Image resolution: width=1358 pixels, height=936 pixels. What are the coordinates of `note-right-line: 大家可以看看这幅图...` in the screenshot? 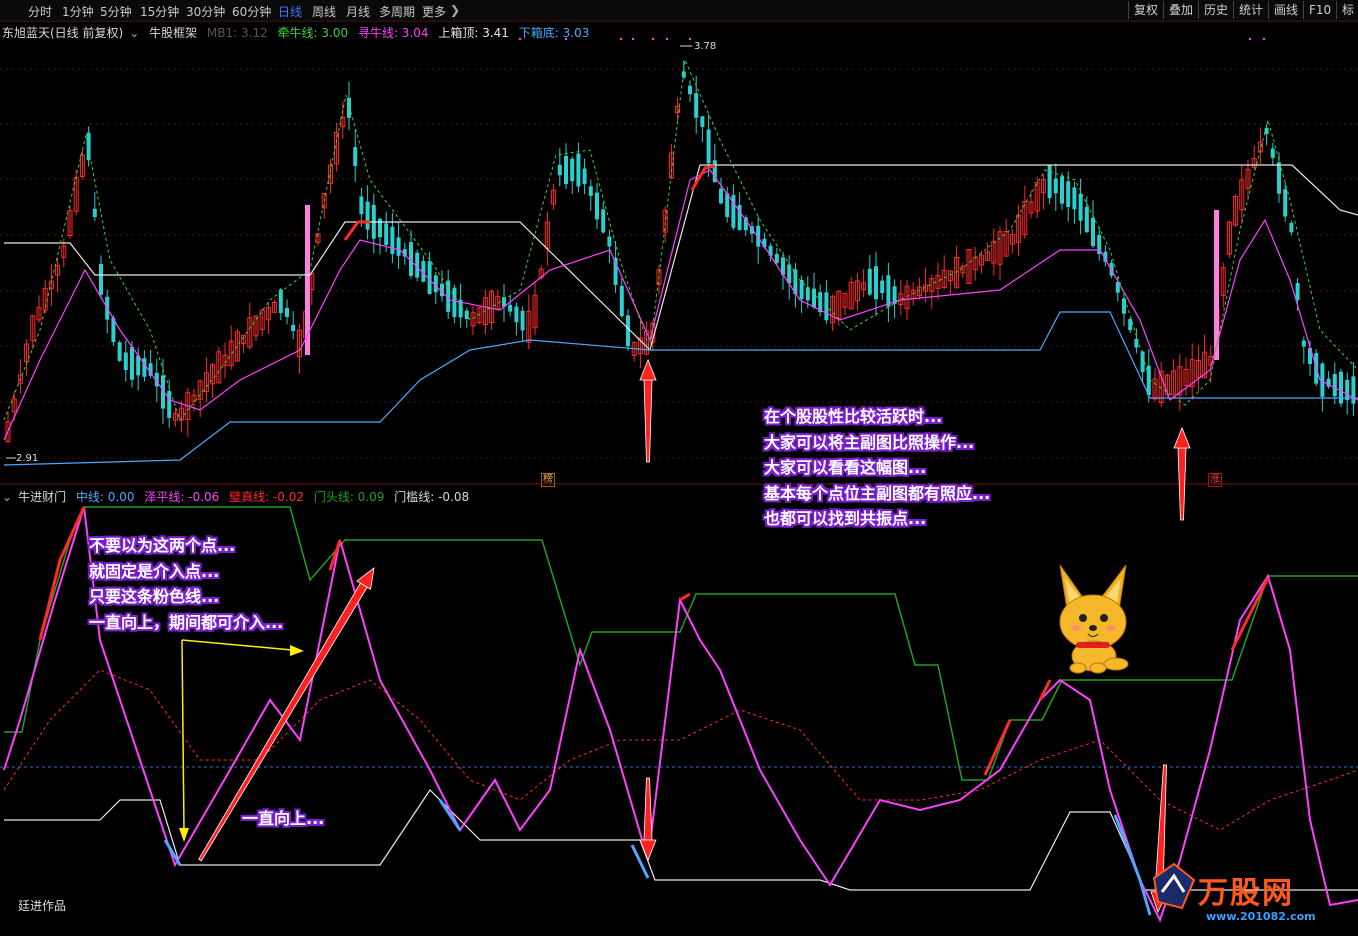 It's located at (845, 467).